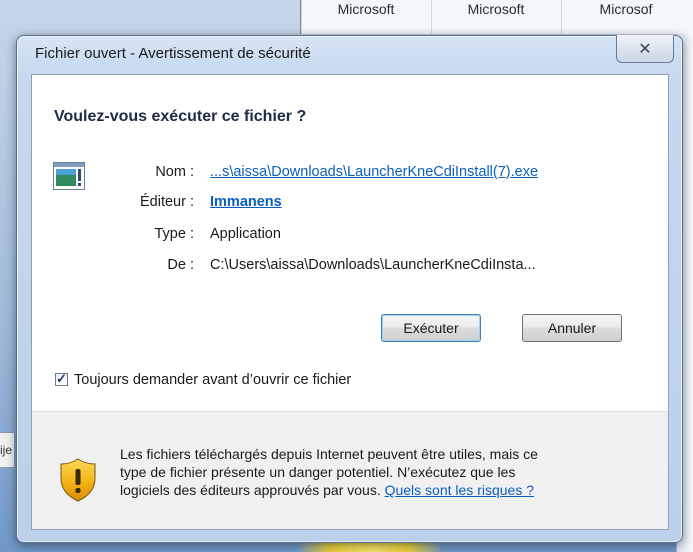  What do you see at coordinates (246, 202) in the screenshot?
I see `publisher-link: Immanens` at bounding box center [246, 202].